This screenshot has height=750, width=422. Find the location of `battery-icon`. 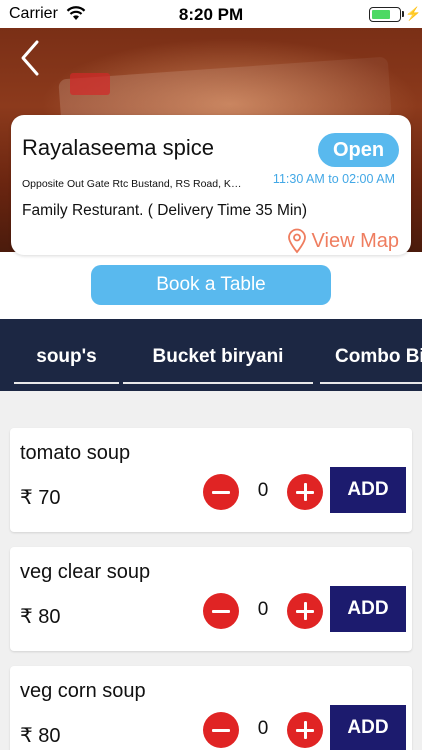

battery-icon is located at coordinates (385, 14).